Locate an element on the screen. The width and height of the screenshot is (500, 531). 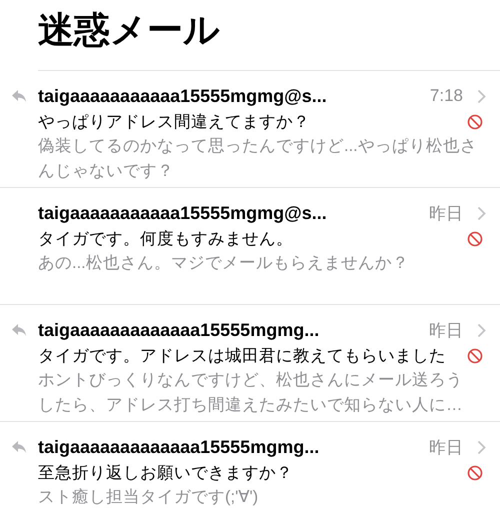
message-preview: あの...松也さん。マジでメールもらえませんか？ is located at coordinates (224, 263).